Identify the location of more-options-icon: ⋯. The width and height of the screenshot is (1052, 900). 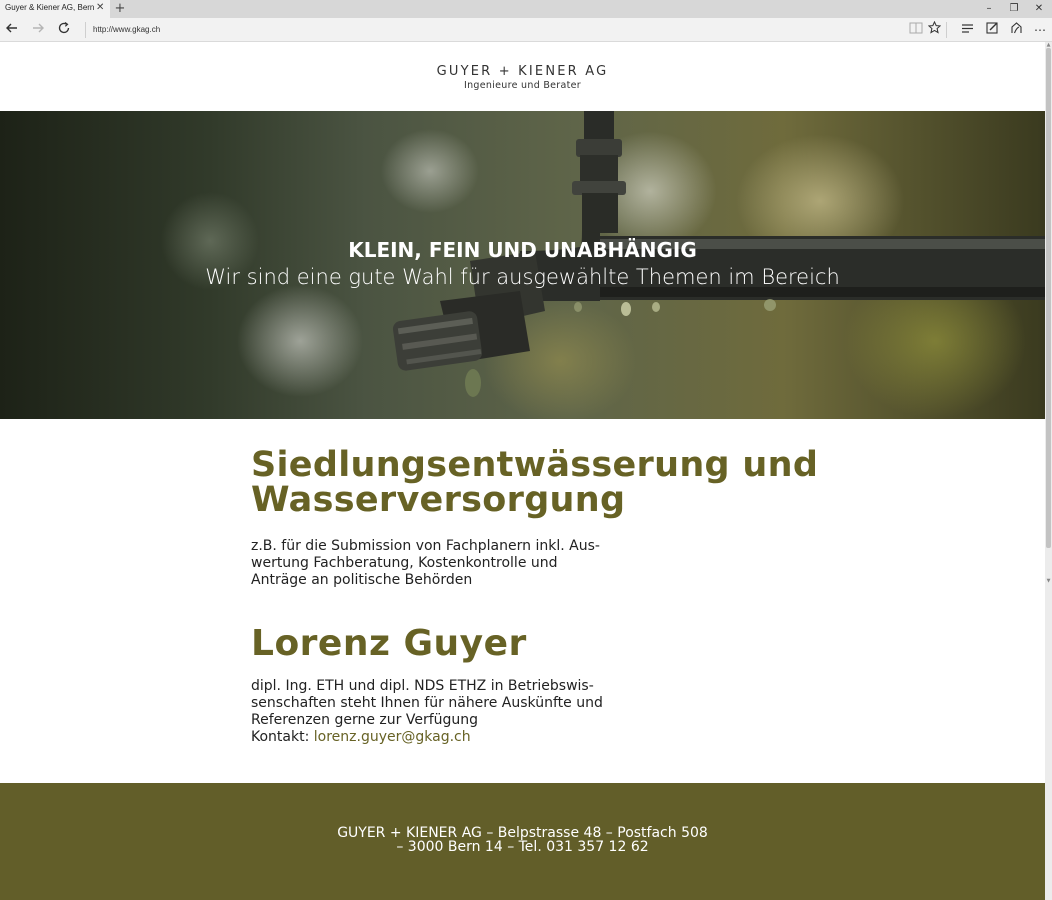
(1040, 30).